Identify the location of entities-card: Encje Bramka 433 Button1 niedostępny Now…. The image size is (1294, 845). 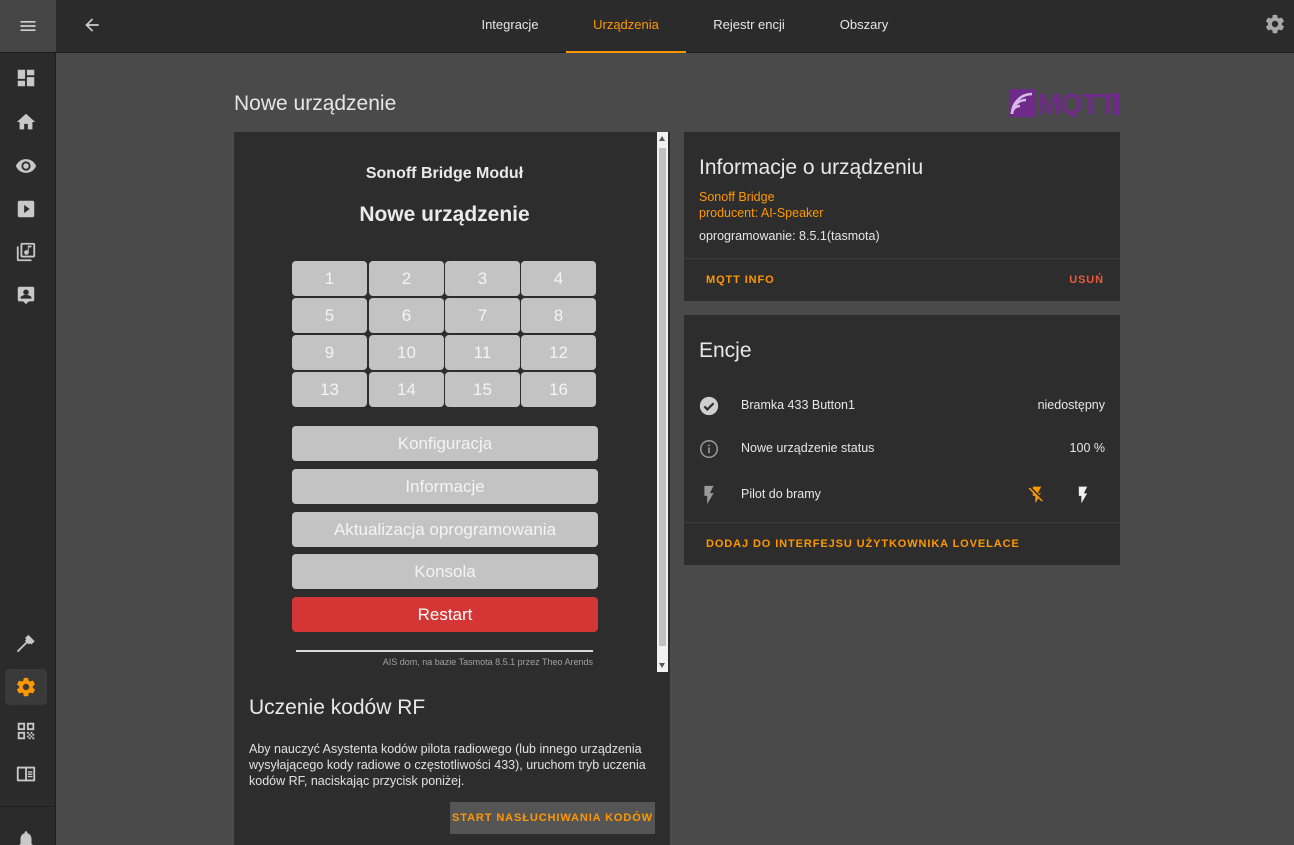
(902, 440).